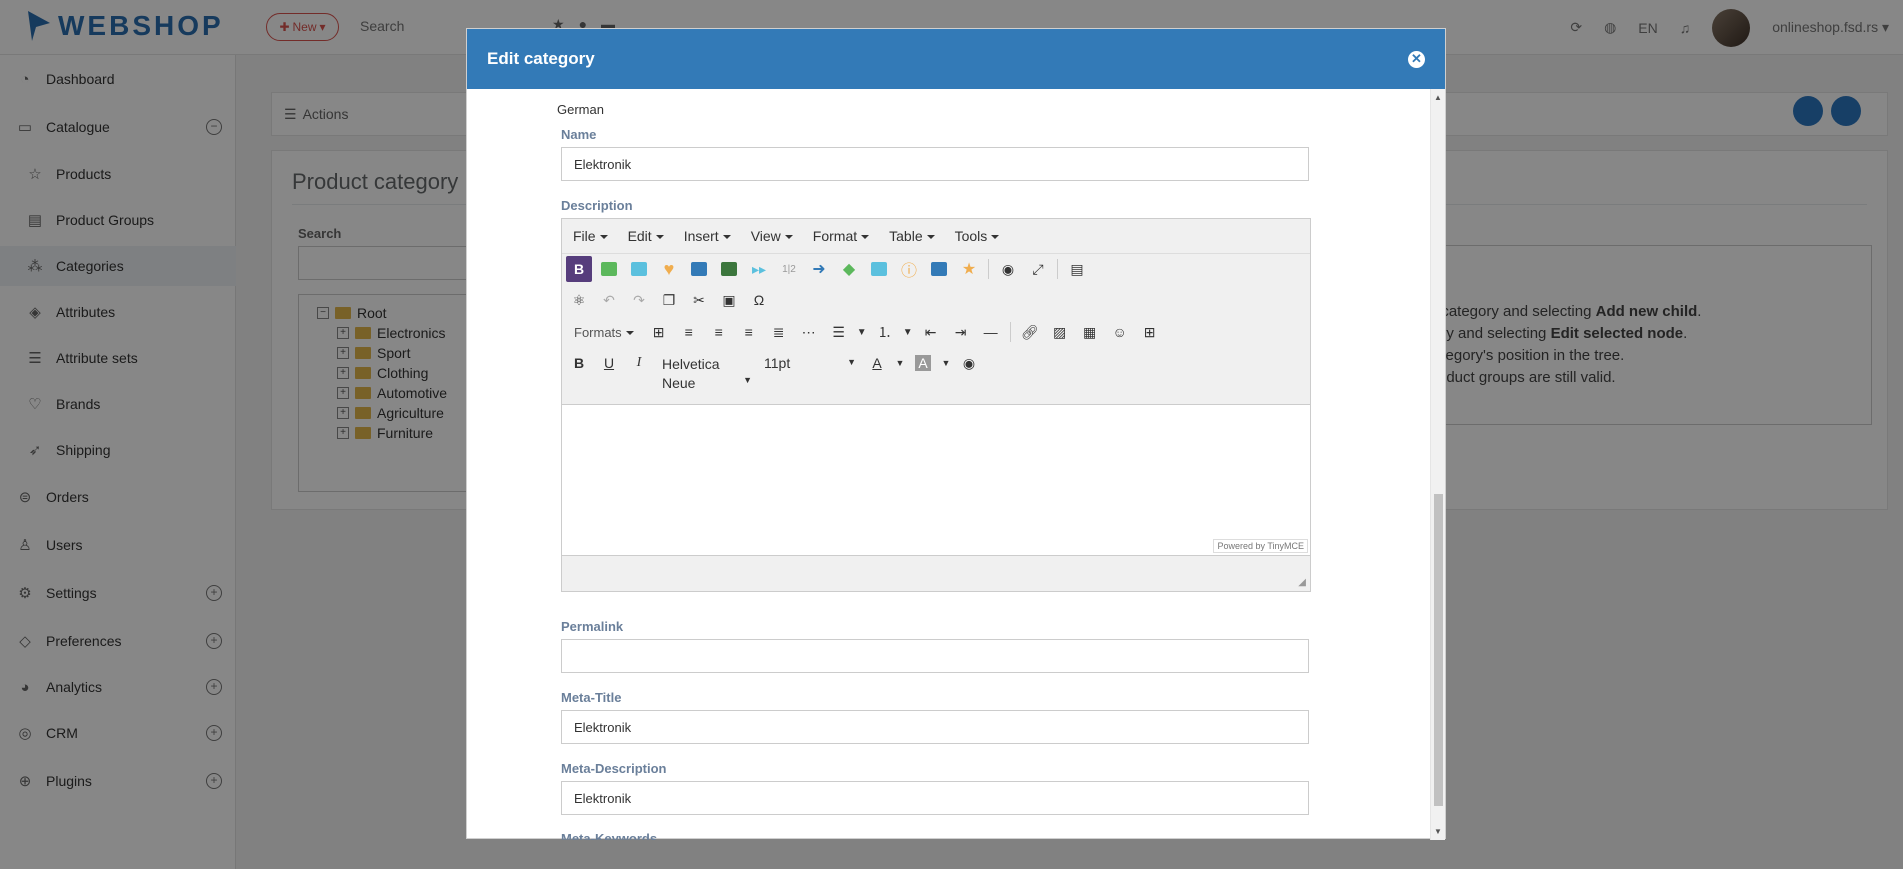 The image size is (1903, 869). What do you see at coordinates (936, 236) in the screenshot?
I see `editor-menubar: File Edit Insert View Format Table Tools` at bounding box center [936, 236].